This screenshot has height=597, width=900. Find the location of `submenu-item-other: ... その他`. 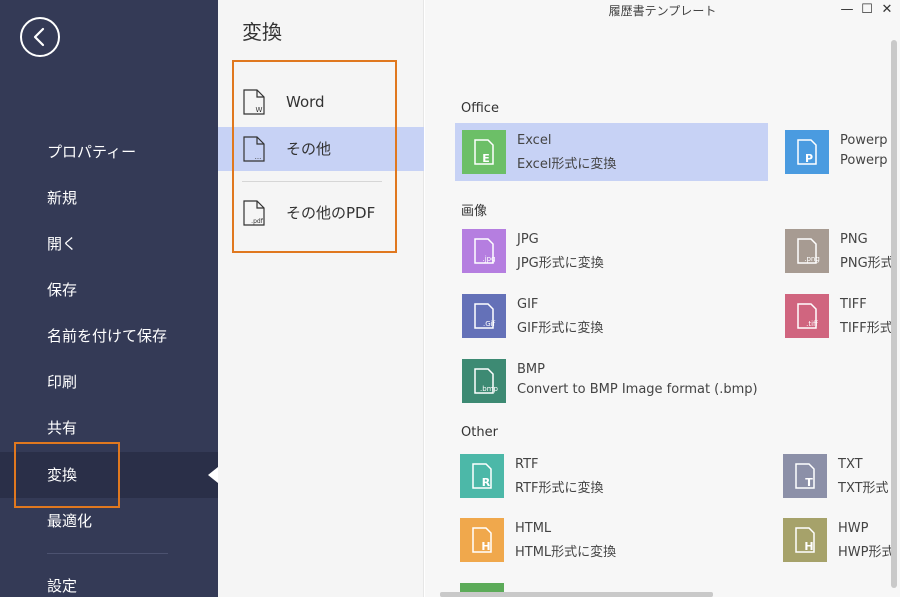

submenu-item-other: ... その他 is located at coordinates (321, 149).